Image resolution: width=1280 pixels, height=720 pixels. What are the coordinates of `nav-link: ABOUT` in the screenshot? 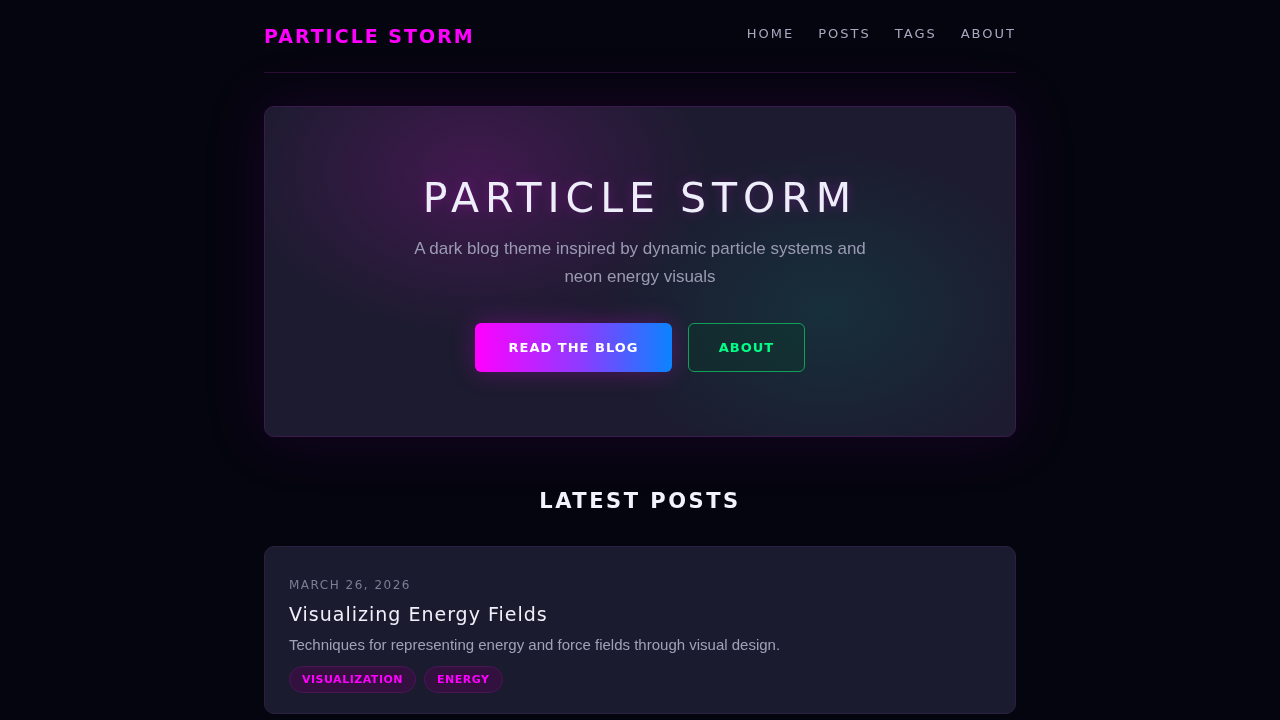 It's located at (988, 34).